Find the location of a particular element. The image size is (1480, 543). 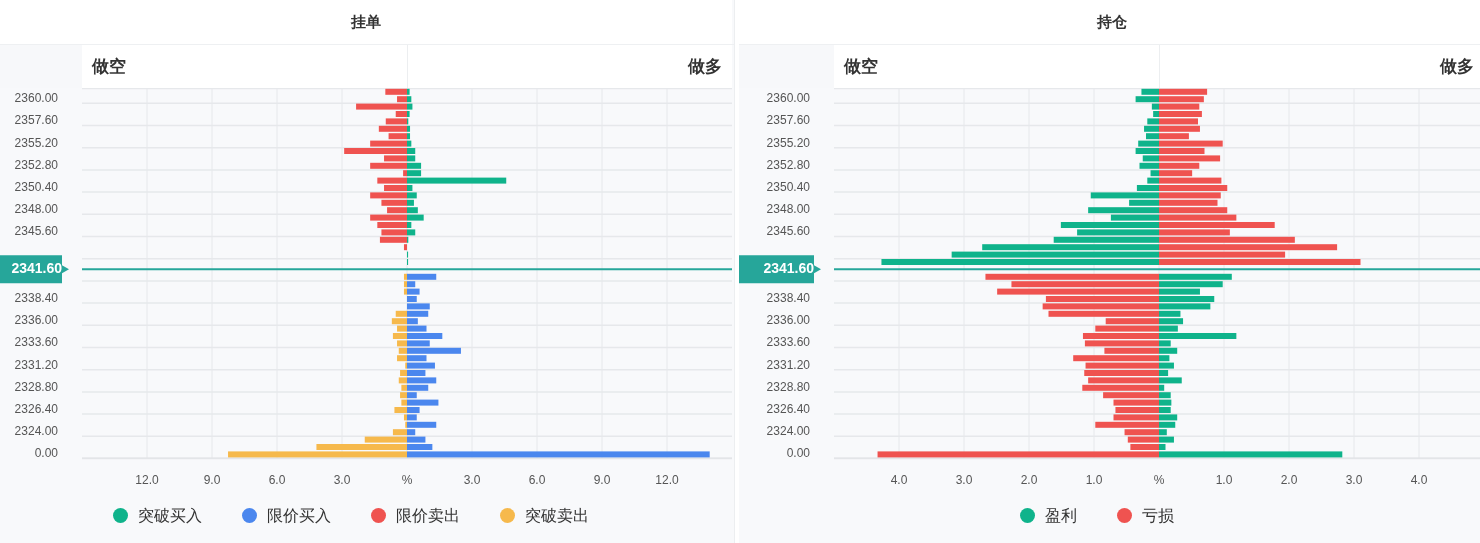

legend-label: 盈利 is located at coordinates (1060, 515).